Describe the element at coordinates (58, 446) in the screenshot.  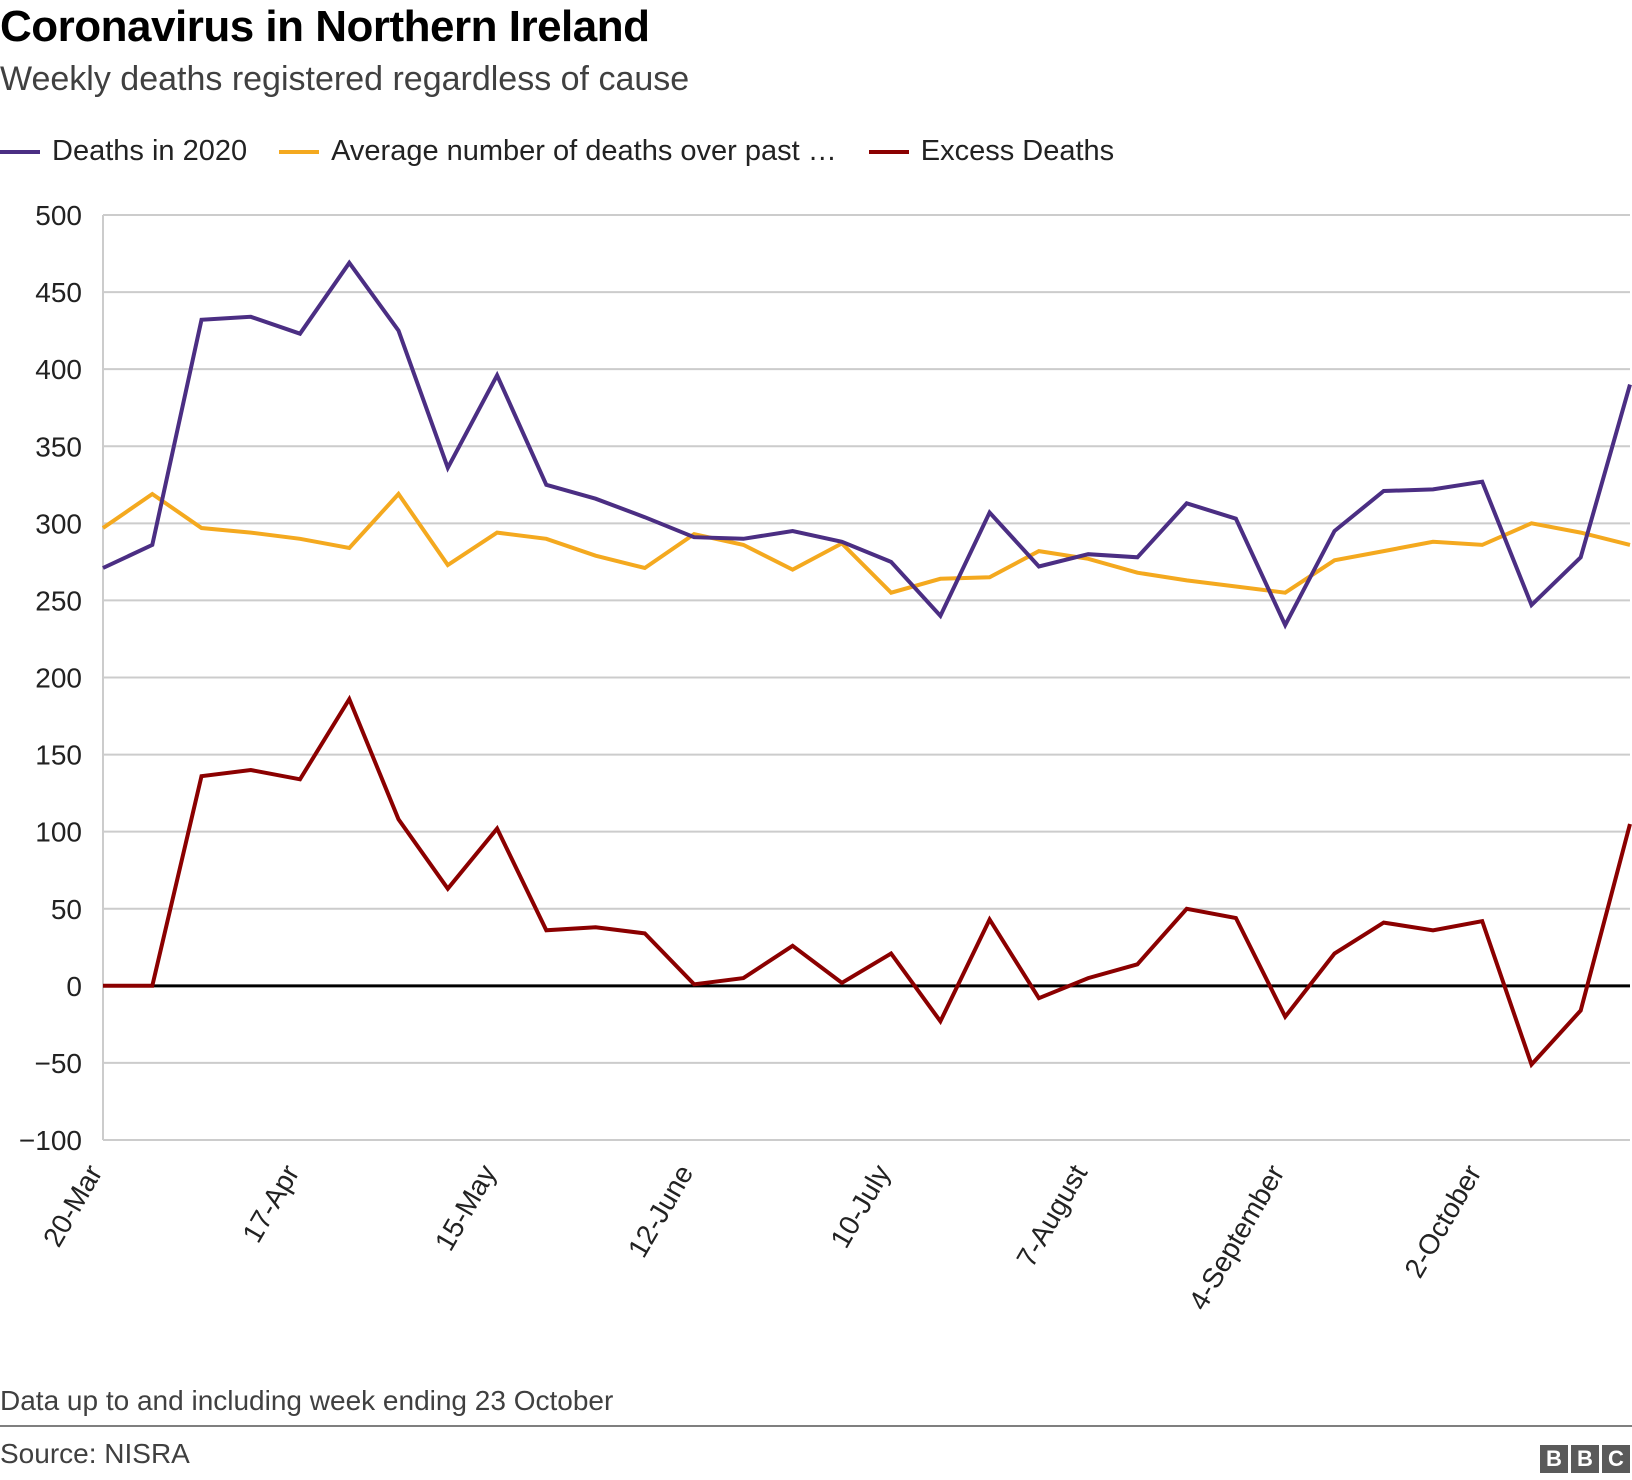
I see `y-tick-label: 350` at that location.